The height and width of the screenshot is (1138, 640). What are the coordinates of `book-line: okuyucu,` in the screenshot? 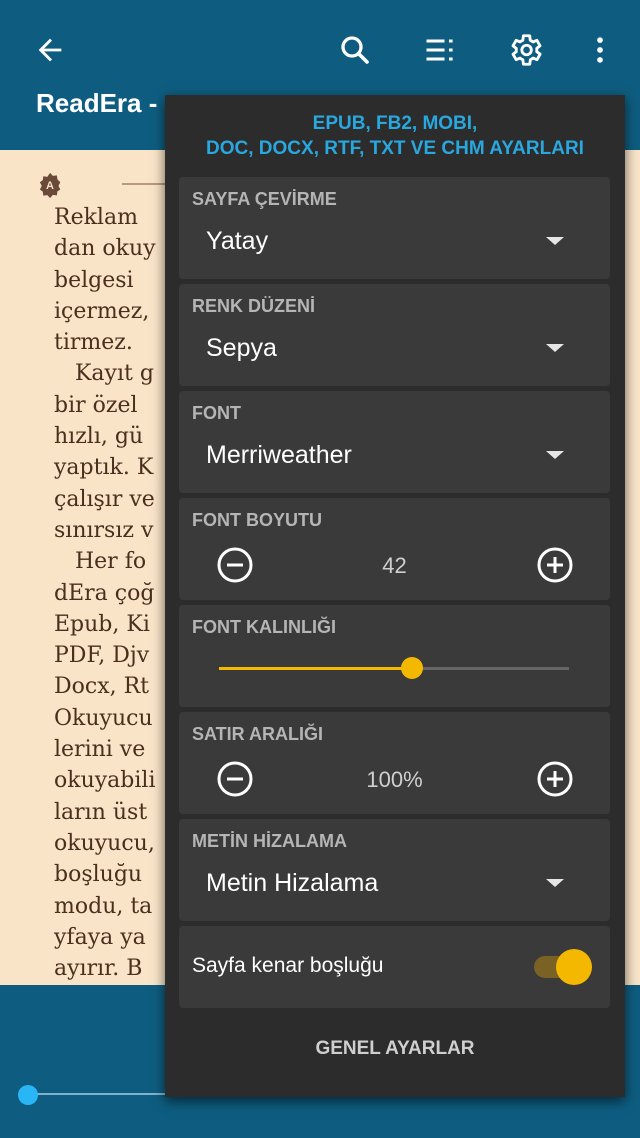 It's located at (104, 843).